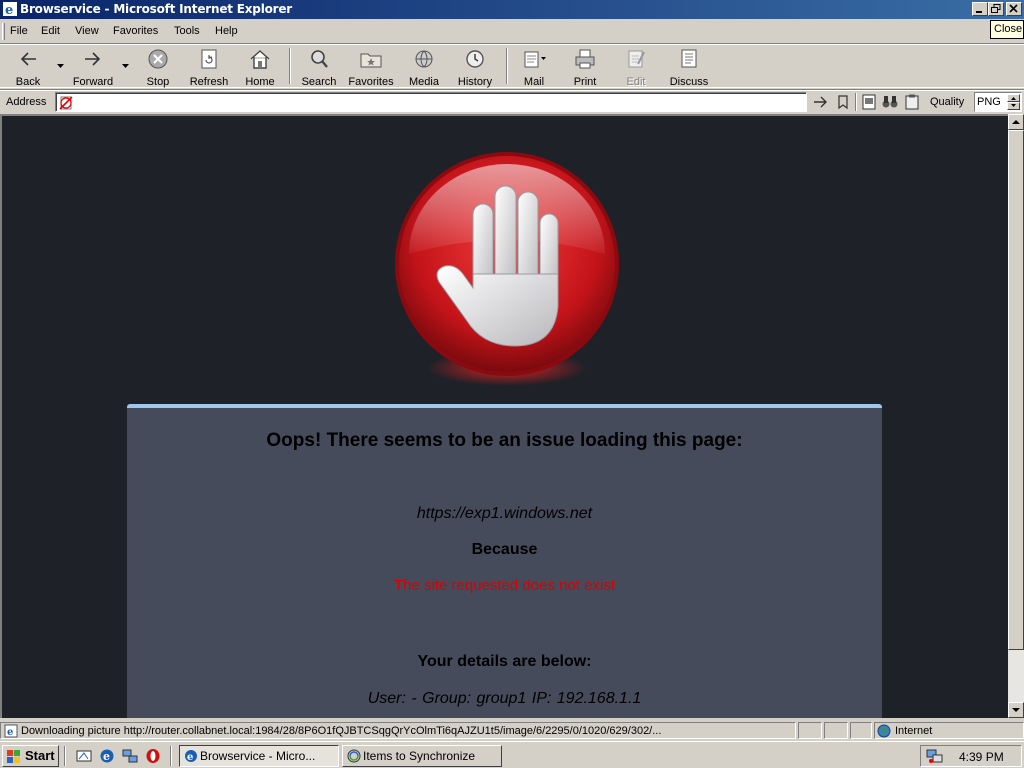  I want to click on refresh-button: Refresh, so click(209, 67).